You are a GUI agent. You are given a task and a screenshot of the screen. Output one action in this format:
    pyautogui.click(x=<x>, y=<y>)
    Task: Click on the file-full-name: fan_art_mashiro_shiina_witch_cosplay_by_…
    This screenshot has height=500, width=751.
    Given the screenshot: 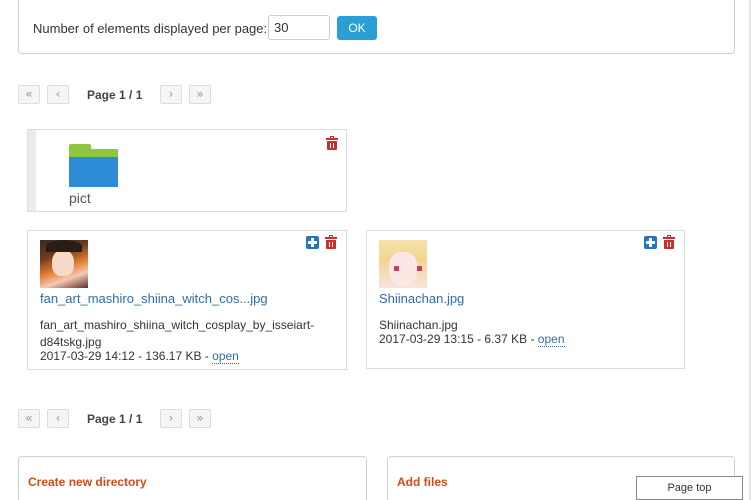 What is the action you would take?
    pyautogui.click(x=177, y=333)
    